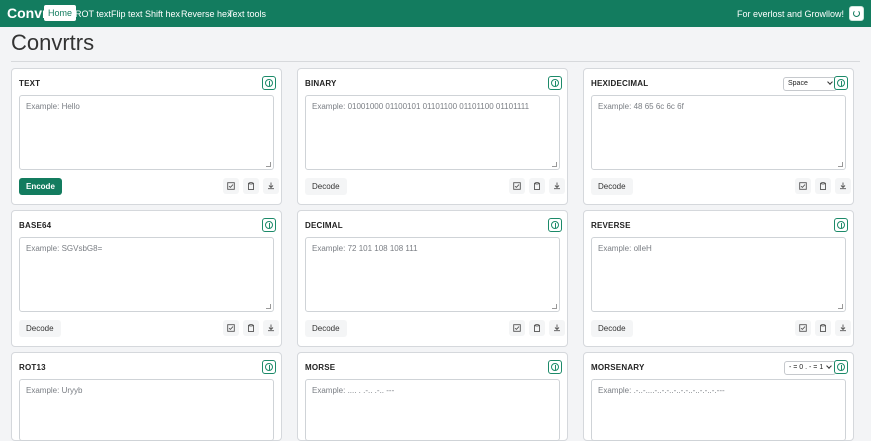 The height and width of the screenshot is (441, 871). What do you see at coordinates (353, 390) in the screenshot?
I see `morse-placeholder: Example: .... . .-.. .-.. ---` at bounding box center [353, 390].